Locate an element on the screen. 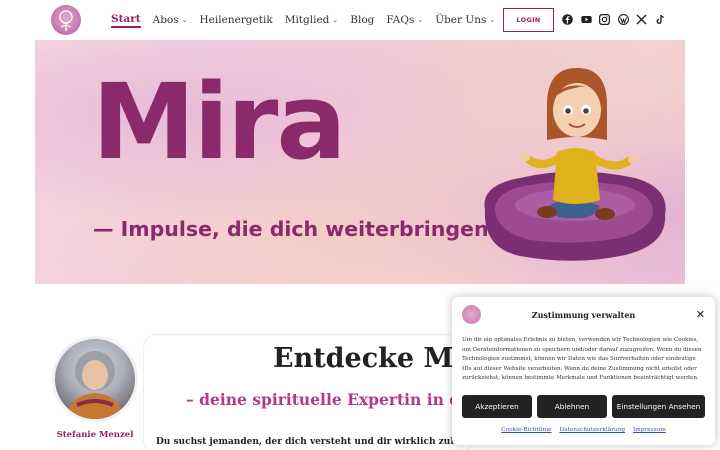 This screenshot has width=720, height=450. nav-mitglied: Mitglied ⌄ is located at coordinates (312, 20).